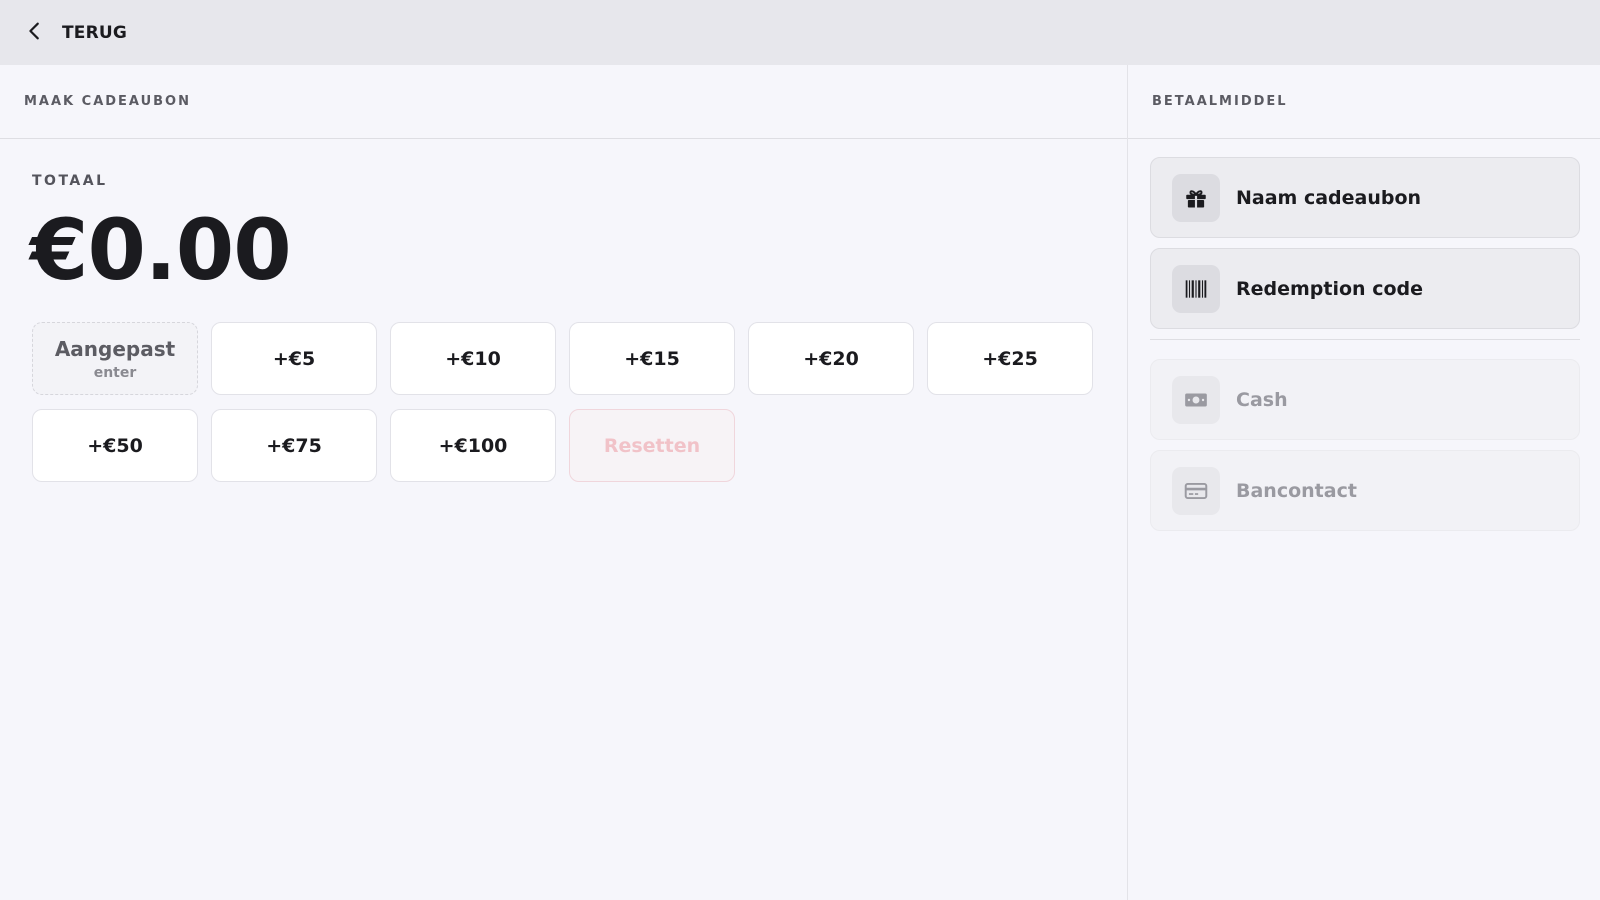  I want to click on payment-method-label: Redemption code, so click(1329, 288).